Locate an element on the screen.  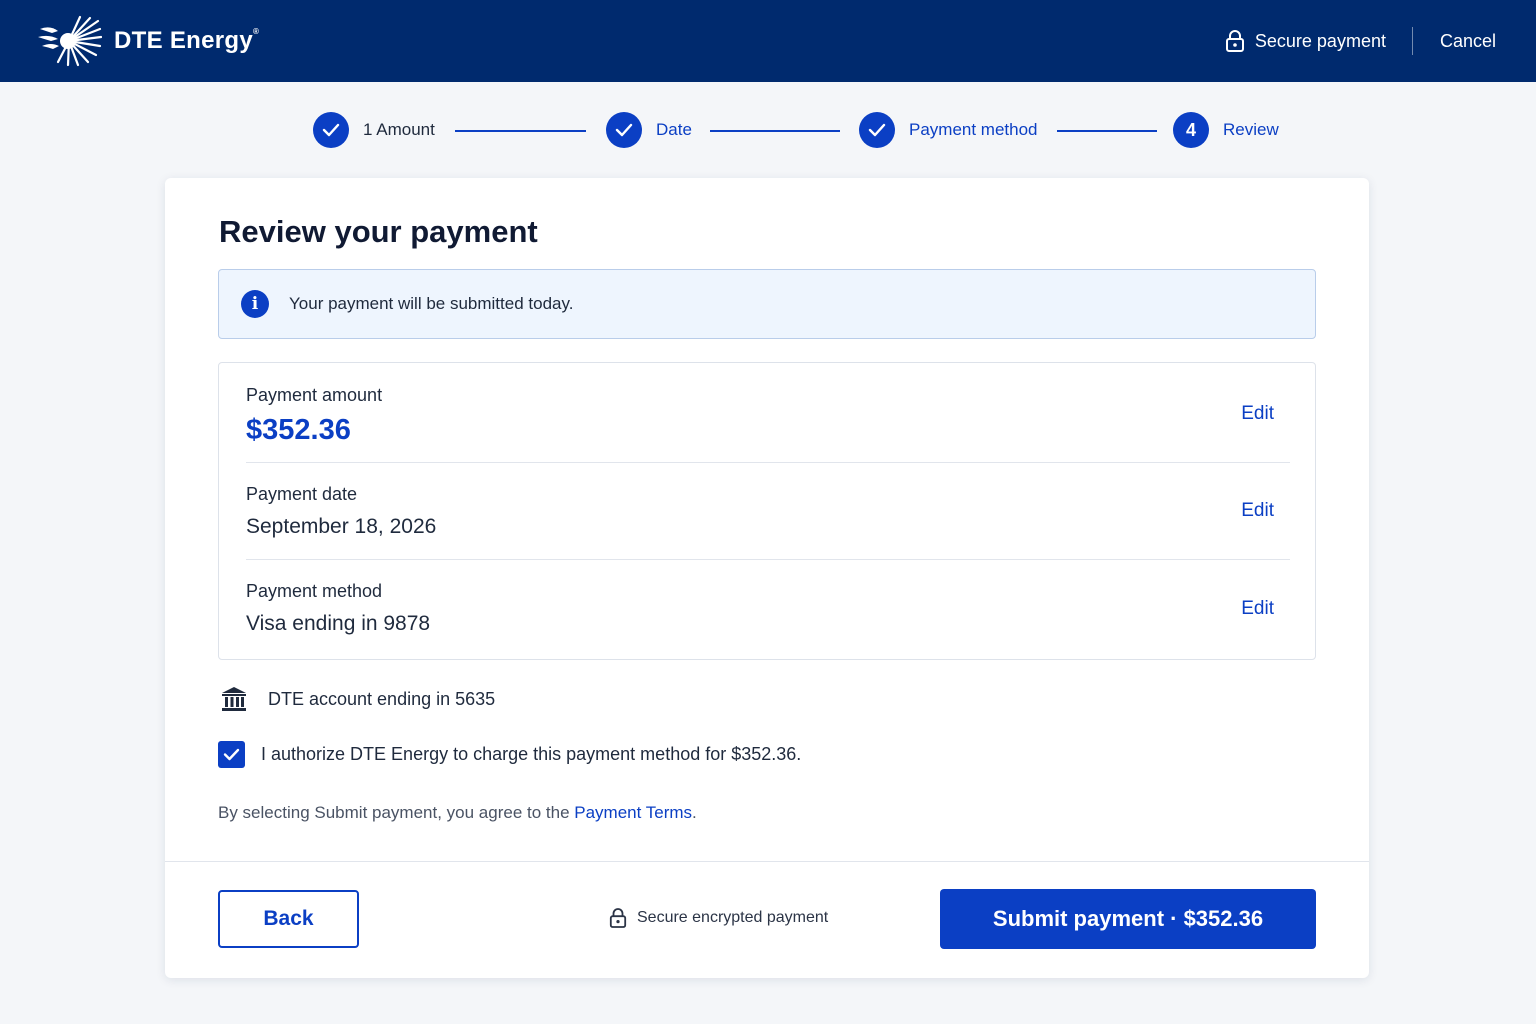
date-value: September 18, 2026 is located at coordinates (341, 526).